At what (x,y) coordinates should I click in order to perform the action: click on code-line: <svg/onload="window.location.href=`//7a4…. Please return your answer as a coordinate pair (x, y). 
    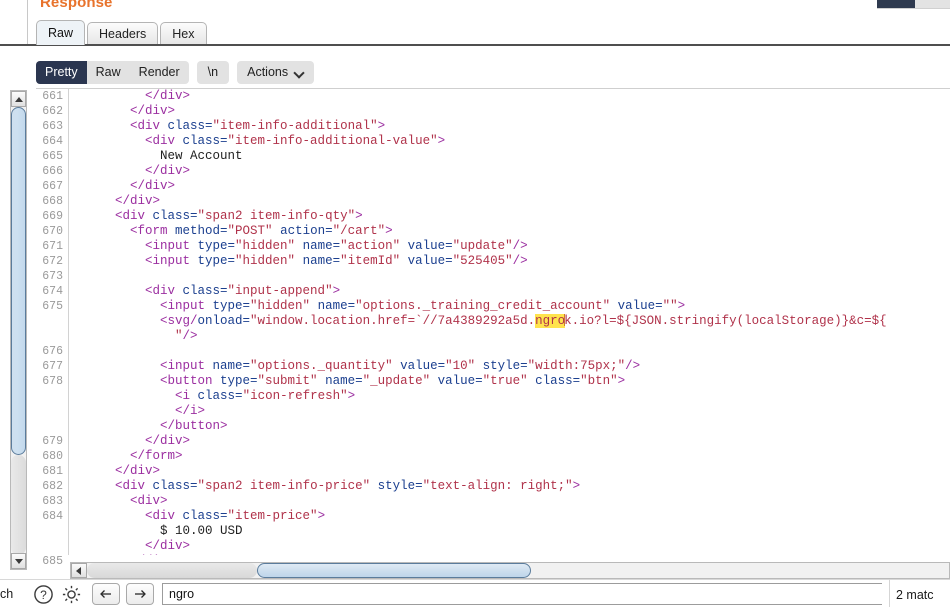
    Looking at the image, I should click on (510, 321).